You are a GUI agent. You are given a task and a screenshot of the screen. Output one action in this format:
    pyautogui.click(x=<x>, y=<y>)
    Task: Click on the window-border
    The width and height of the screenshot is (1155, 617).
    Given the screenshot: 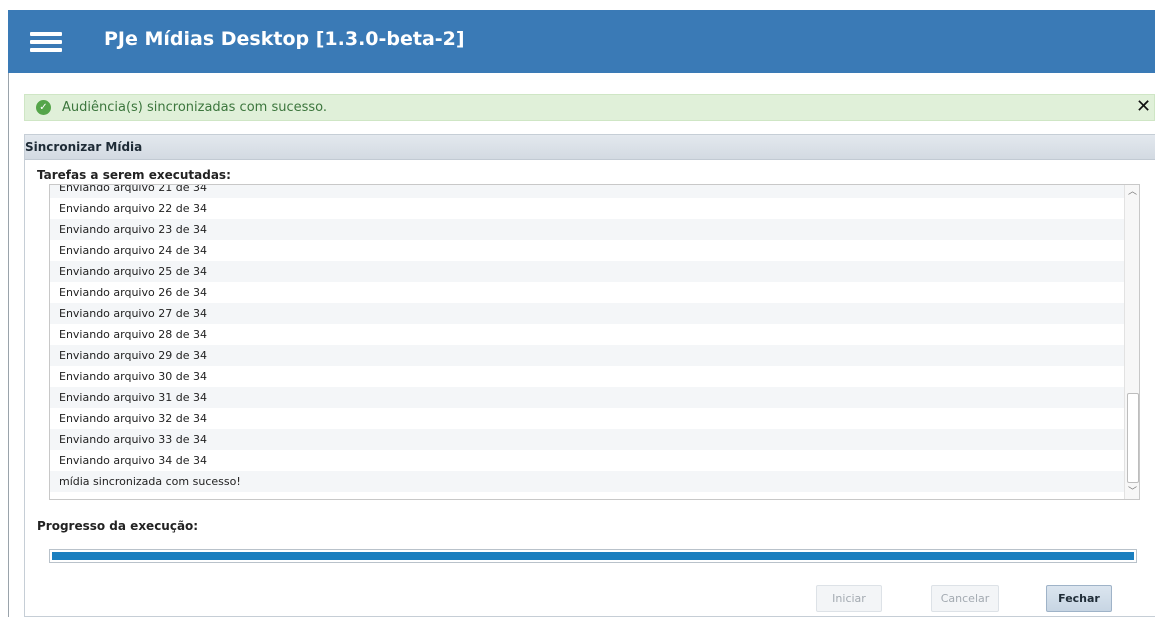 What is the action you would take?
    pyautogui.click(x=8, y=345)
    